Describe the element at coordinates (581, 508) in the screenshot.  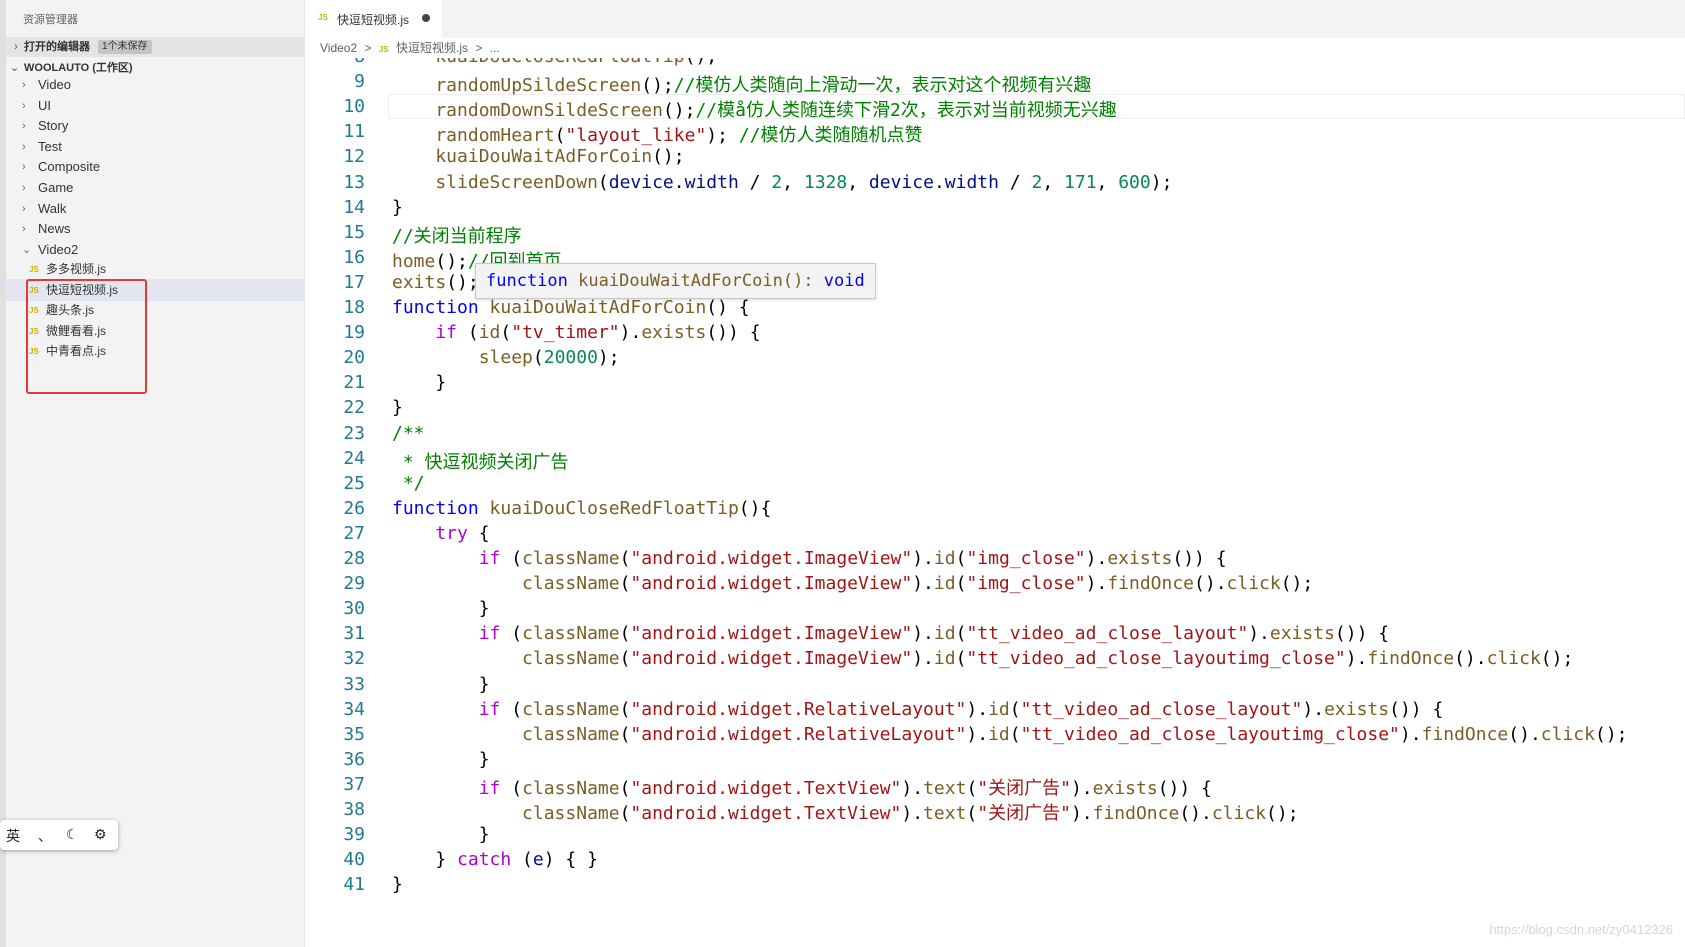
I see `code-line: function kuaiDouCloseRedFloatTip(){` at that location.